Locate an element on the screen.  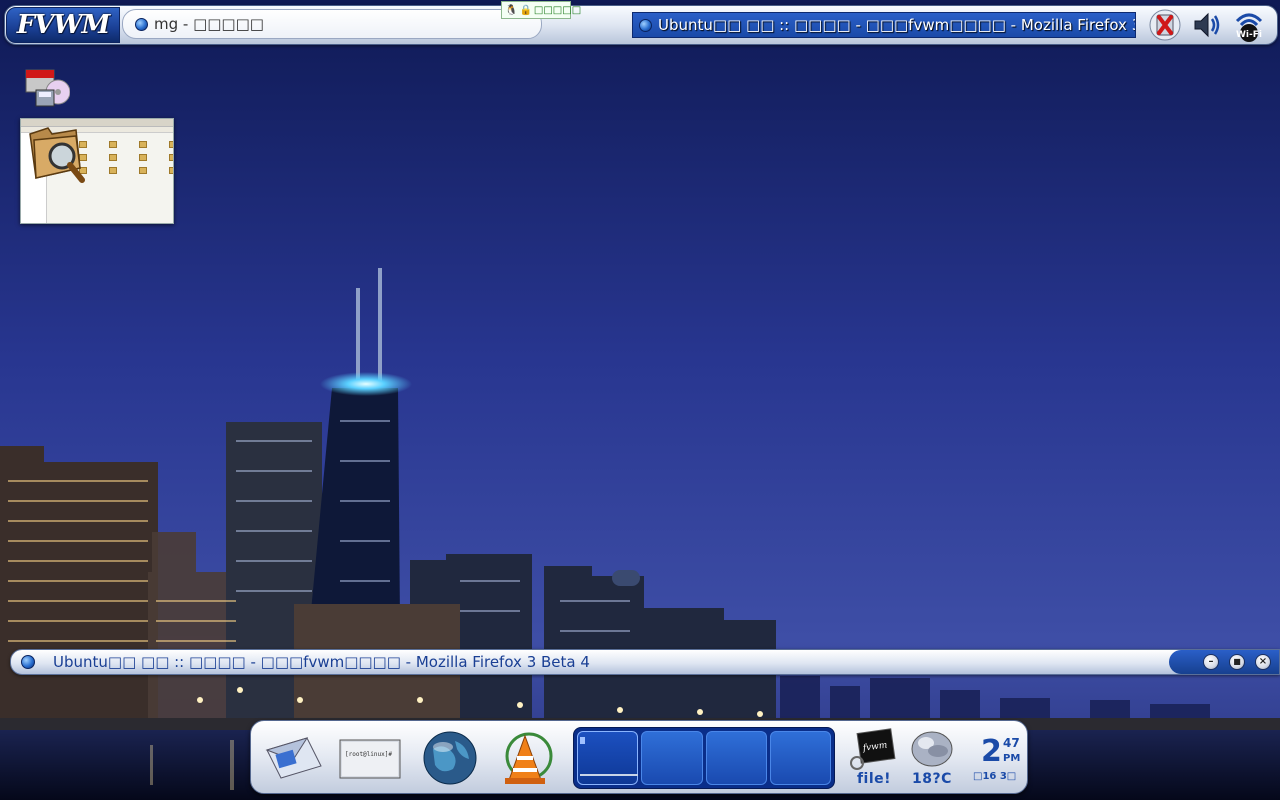
close-button: × is located at coordinates (1263, 662).